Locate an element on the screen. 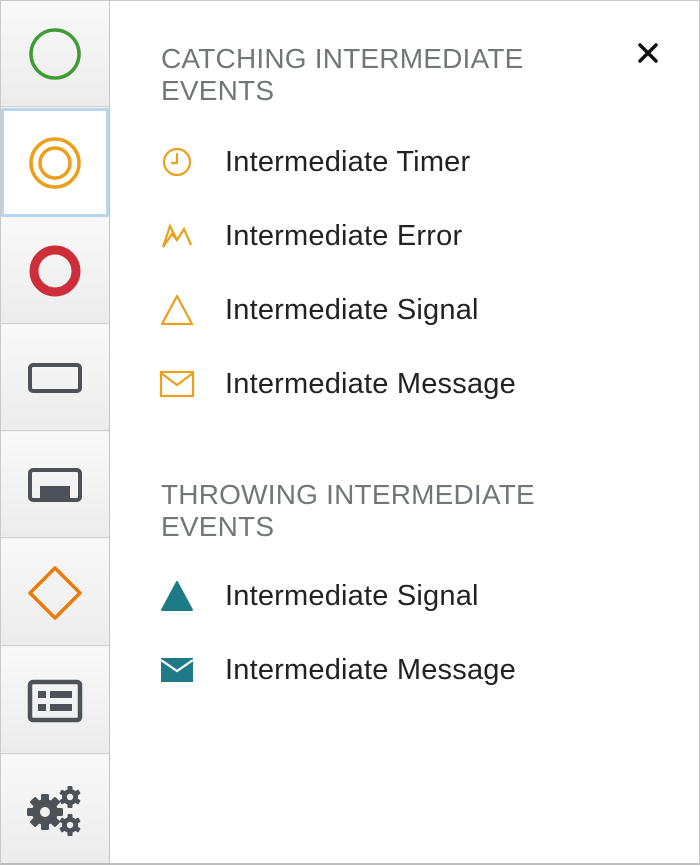  settings-gears-icon is located at coordinates (55, 810).